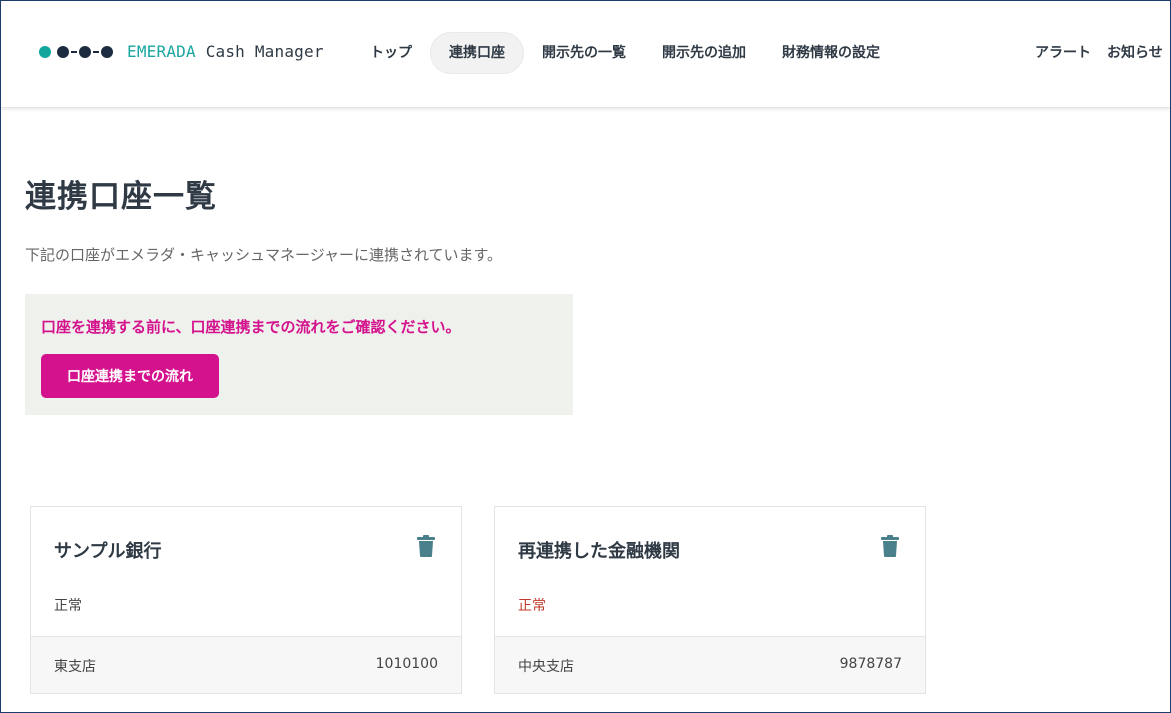  Describe the element at coordinates (77, 51) in the screenshot. I see `logo-dots-icon` at that location.